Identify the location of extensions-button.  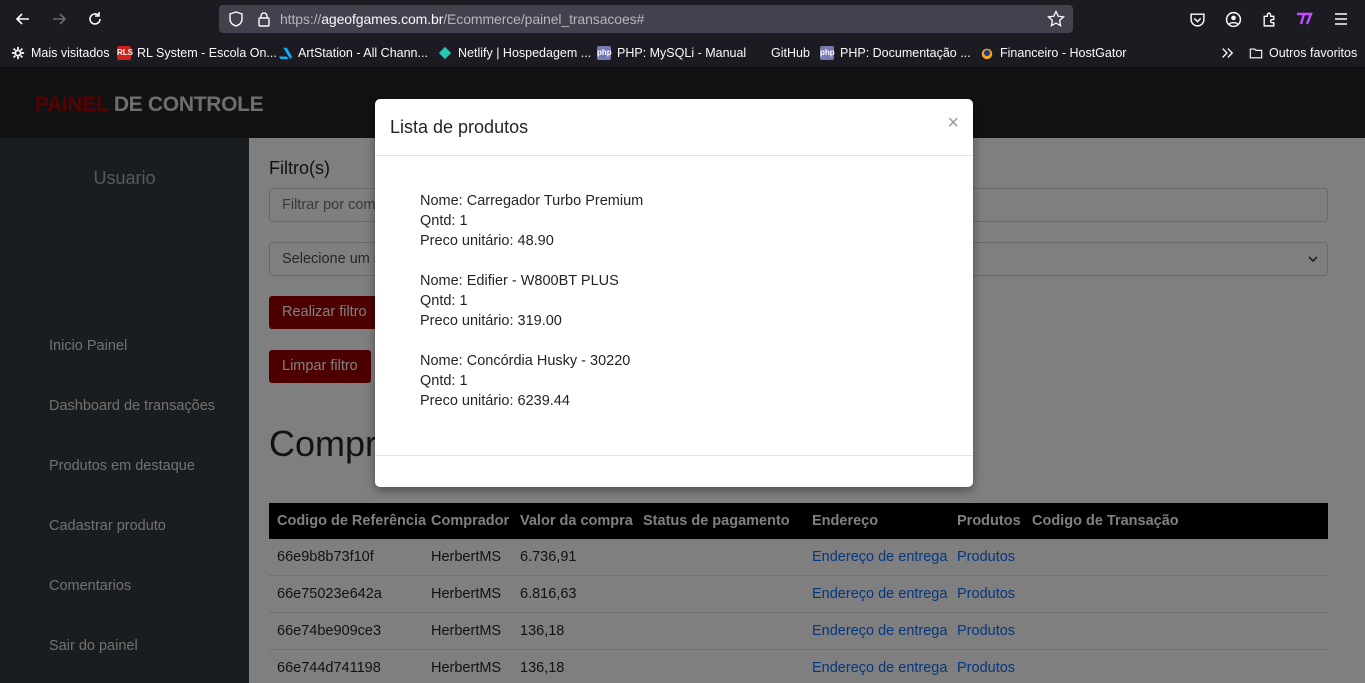
(1269, 19).